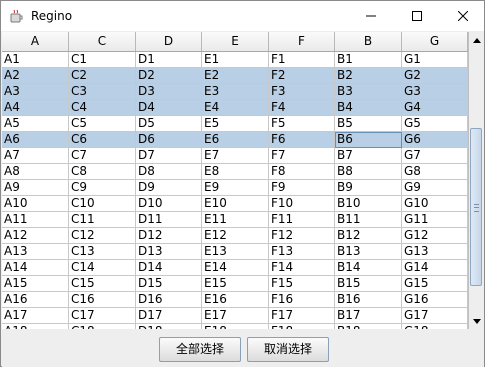 Image resolution: width=486 pixels, height=368 pixels. I want to click on table-cell: A1, so click(35, 60).